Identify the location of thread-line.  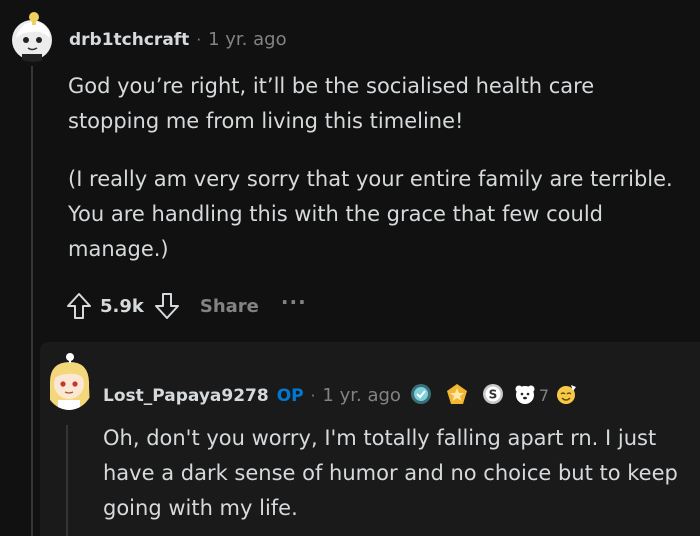
(32, 301).